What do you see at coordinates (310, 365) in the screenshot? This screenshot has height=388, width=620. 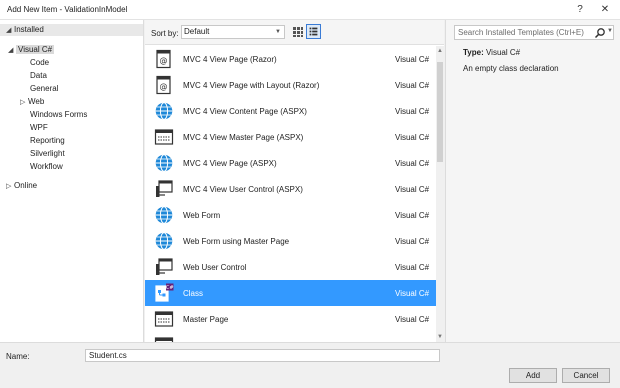 I see `footer: Name: Add Cancel` at bounding box center [310, 365].